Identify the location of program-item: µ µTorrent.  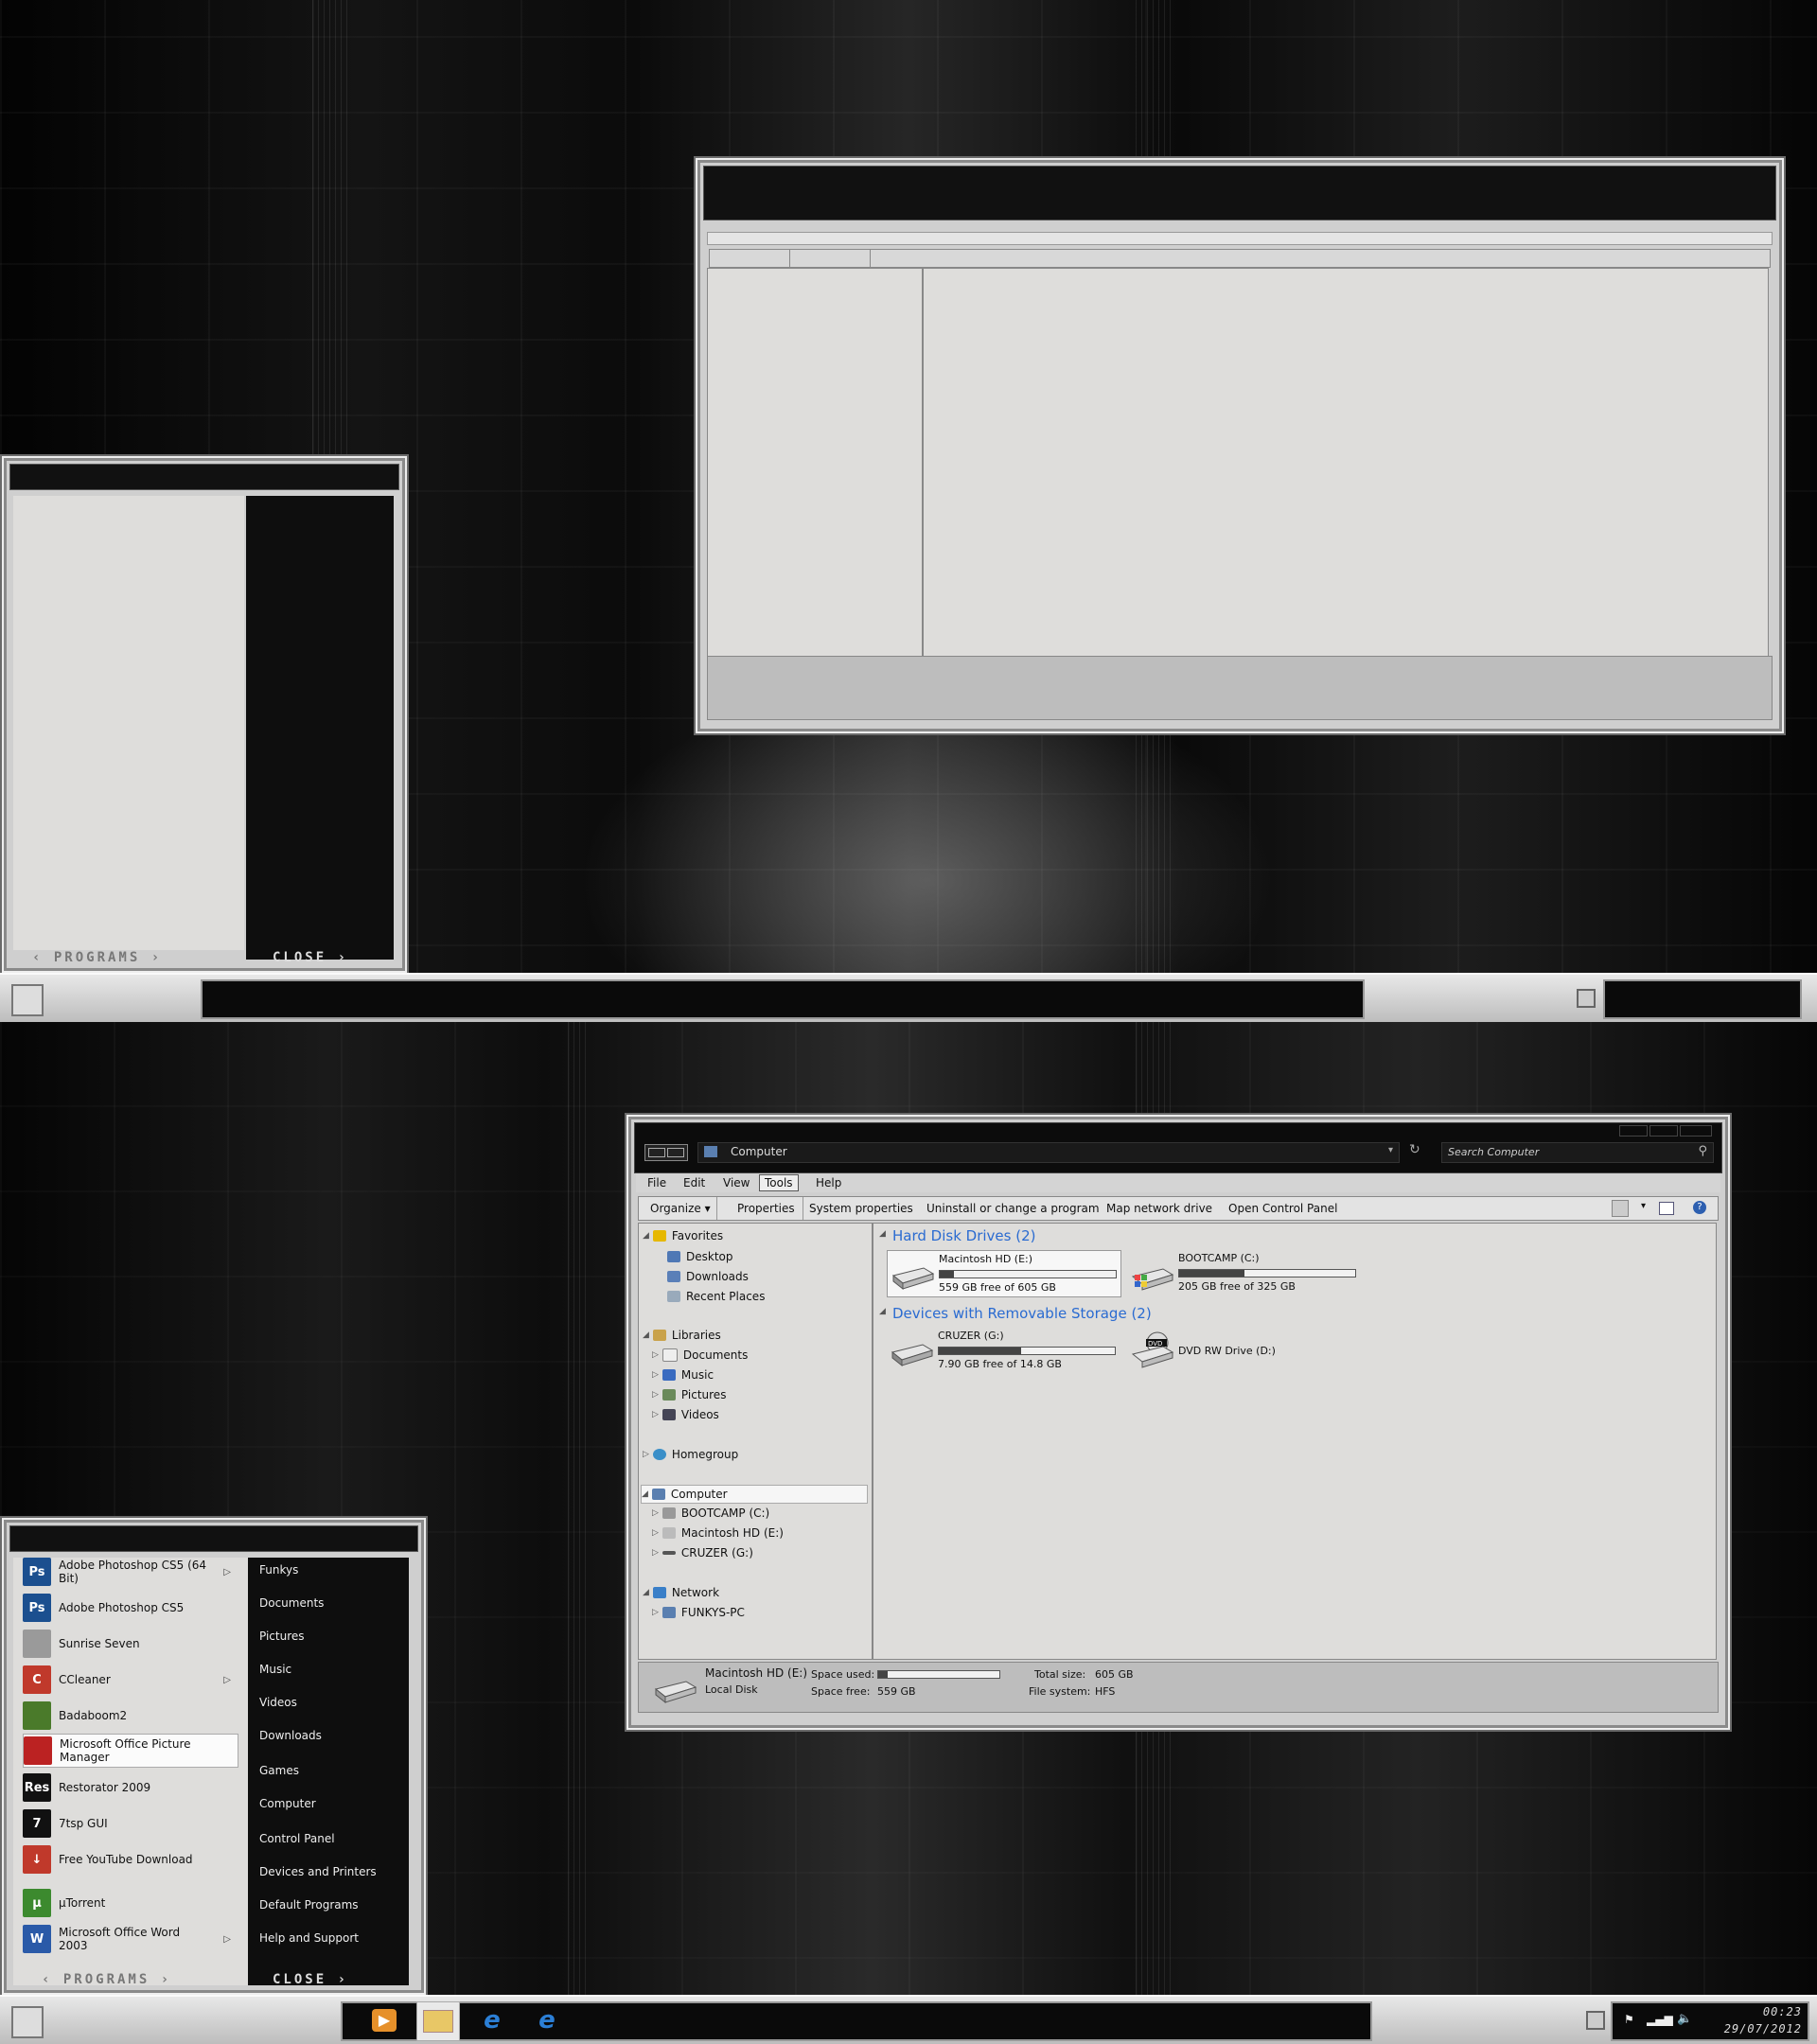
(130, 1903).